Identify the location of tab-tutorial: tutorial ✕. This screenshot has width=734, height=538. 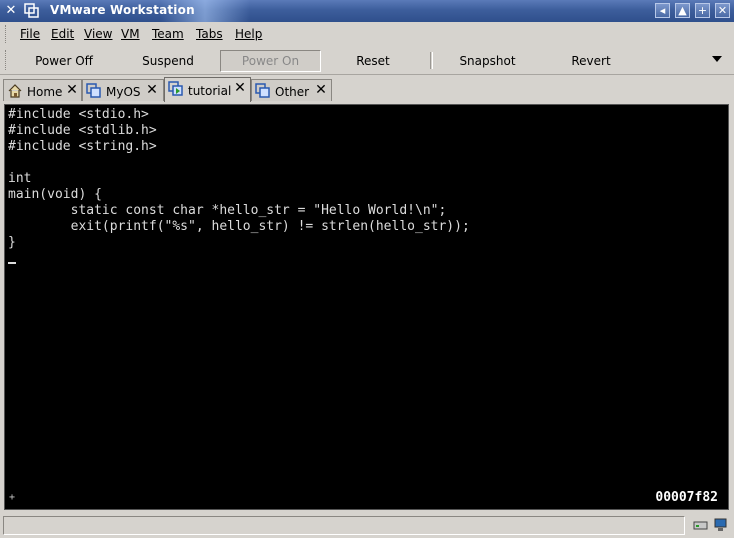
(207, 89).